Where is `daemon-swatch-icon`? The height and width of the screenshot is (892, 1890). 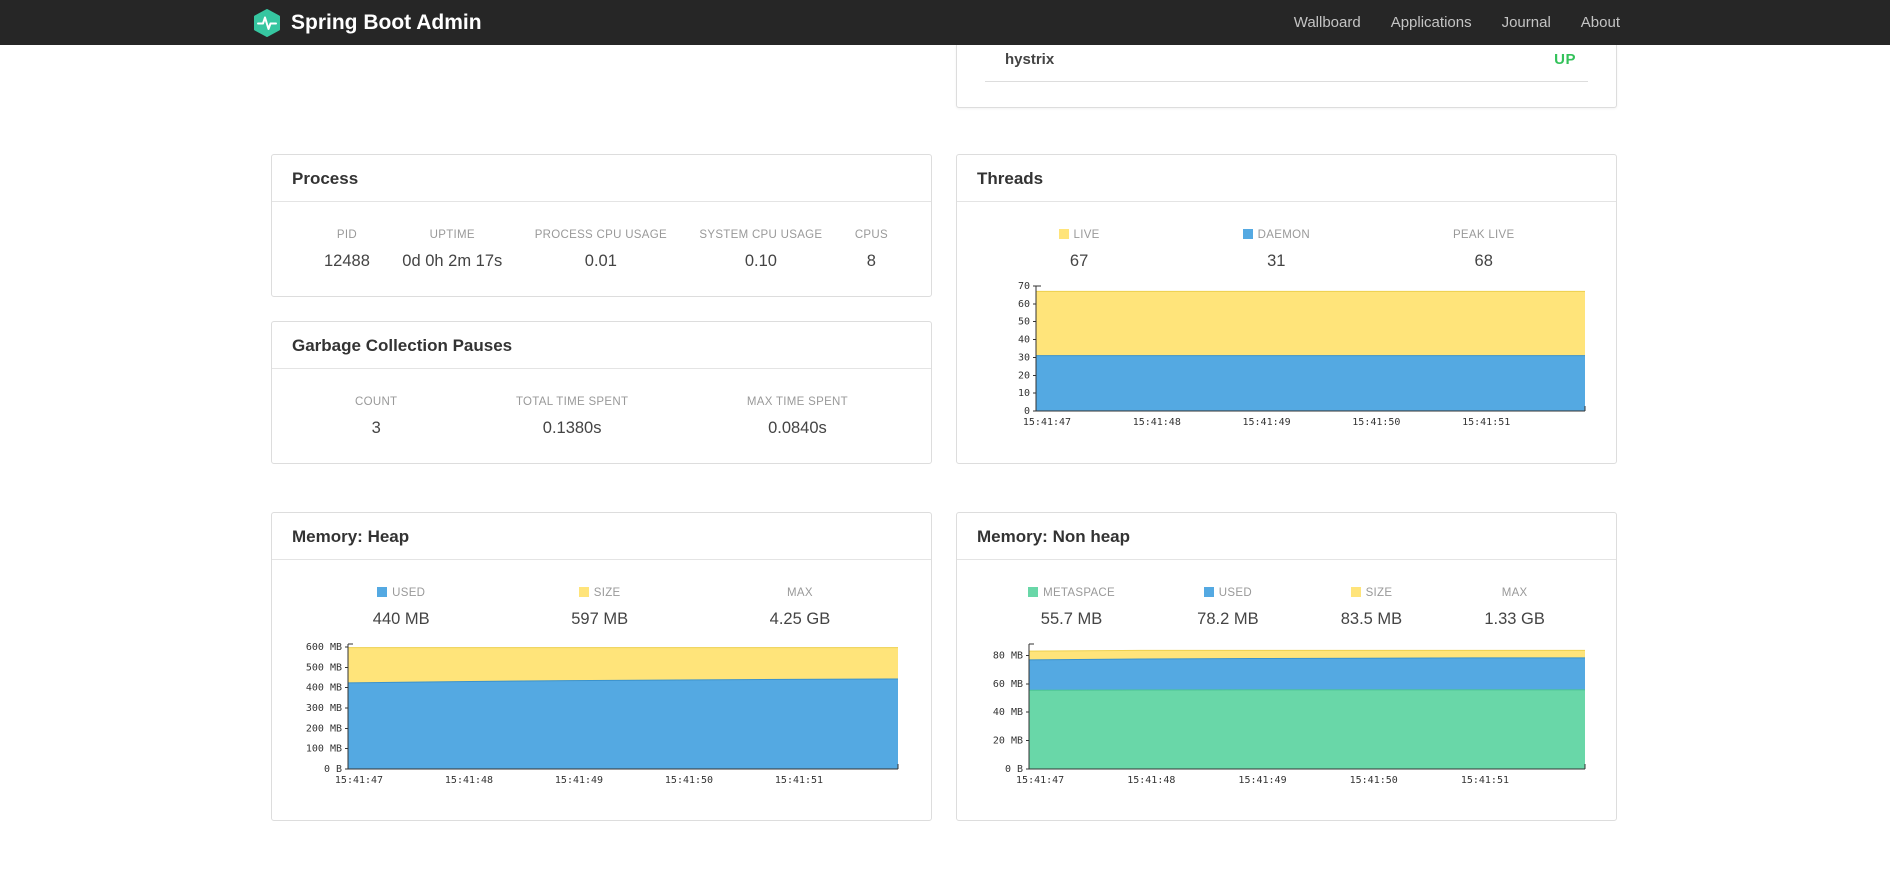
daemon-swatch-icon is located at coordinates (1247, 234).